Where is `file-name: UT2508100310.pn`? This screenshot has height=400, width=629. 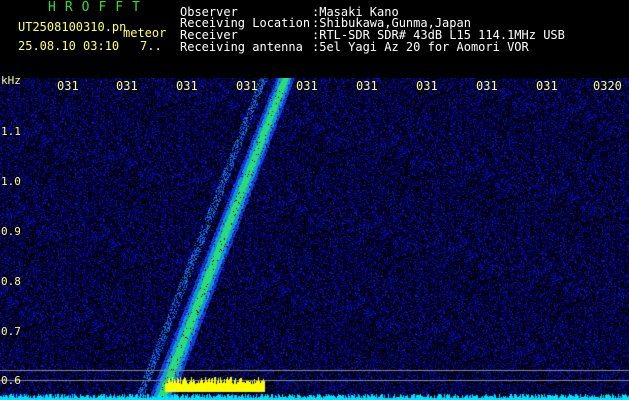 file-name: UT2508100310.pn is located at coordinates (72, 27).